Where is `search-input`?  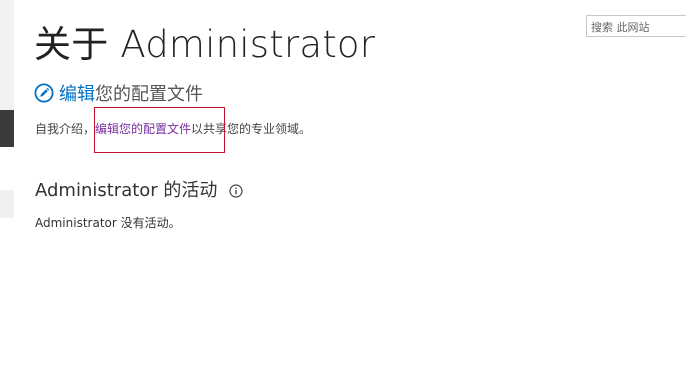 search-input is located at coordinates (636, 27).